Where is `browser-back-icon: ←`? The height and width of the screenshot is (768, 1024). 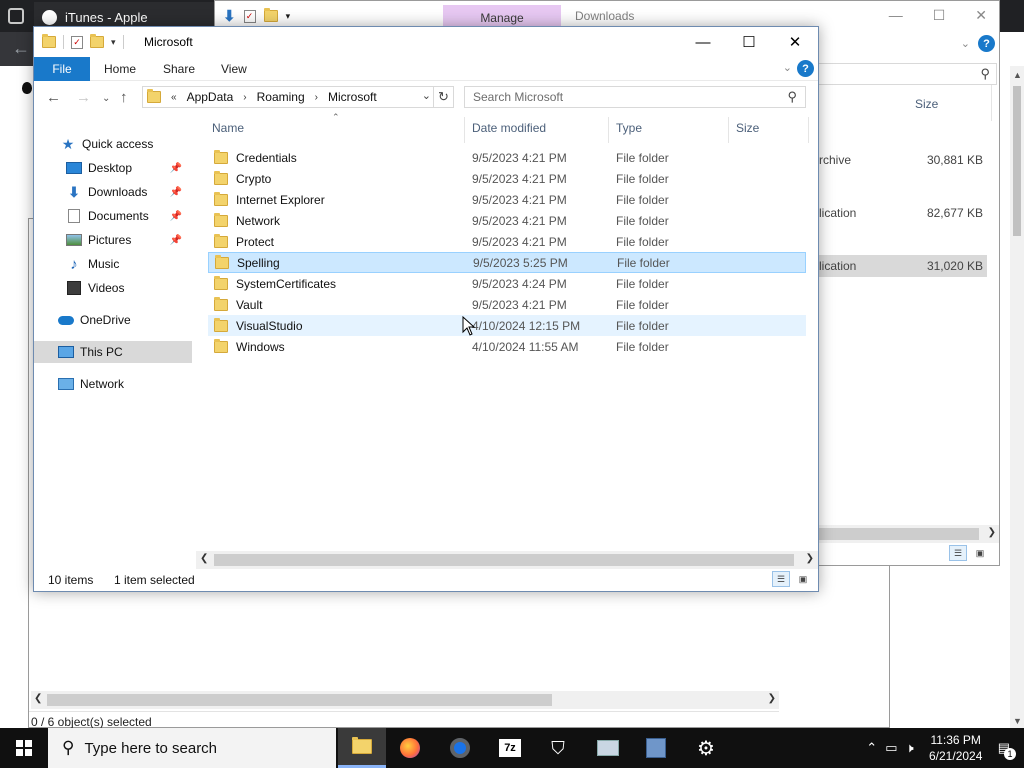
browser-back-icon: ← is located at coordinates (21, 48).